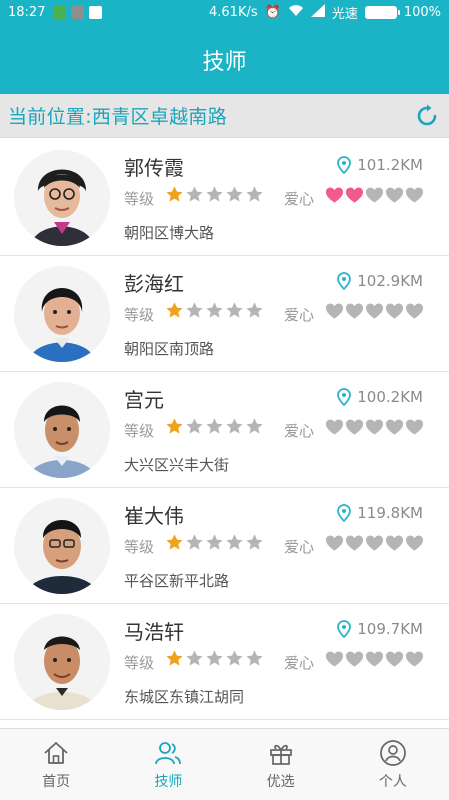  I want to click on technician-row: 崔大伟 119.8KM 等级 爱心 平谷区新平北路, so click(224, 546).